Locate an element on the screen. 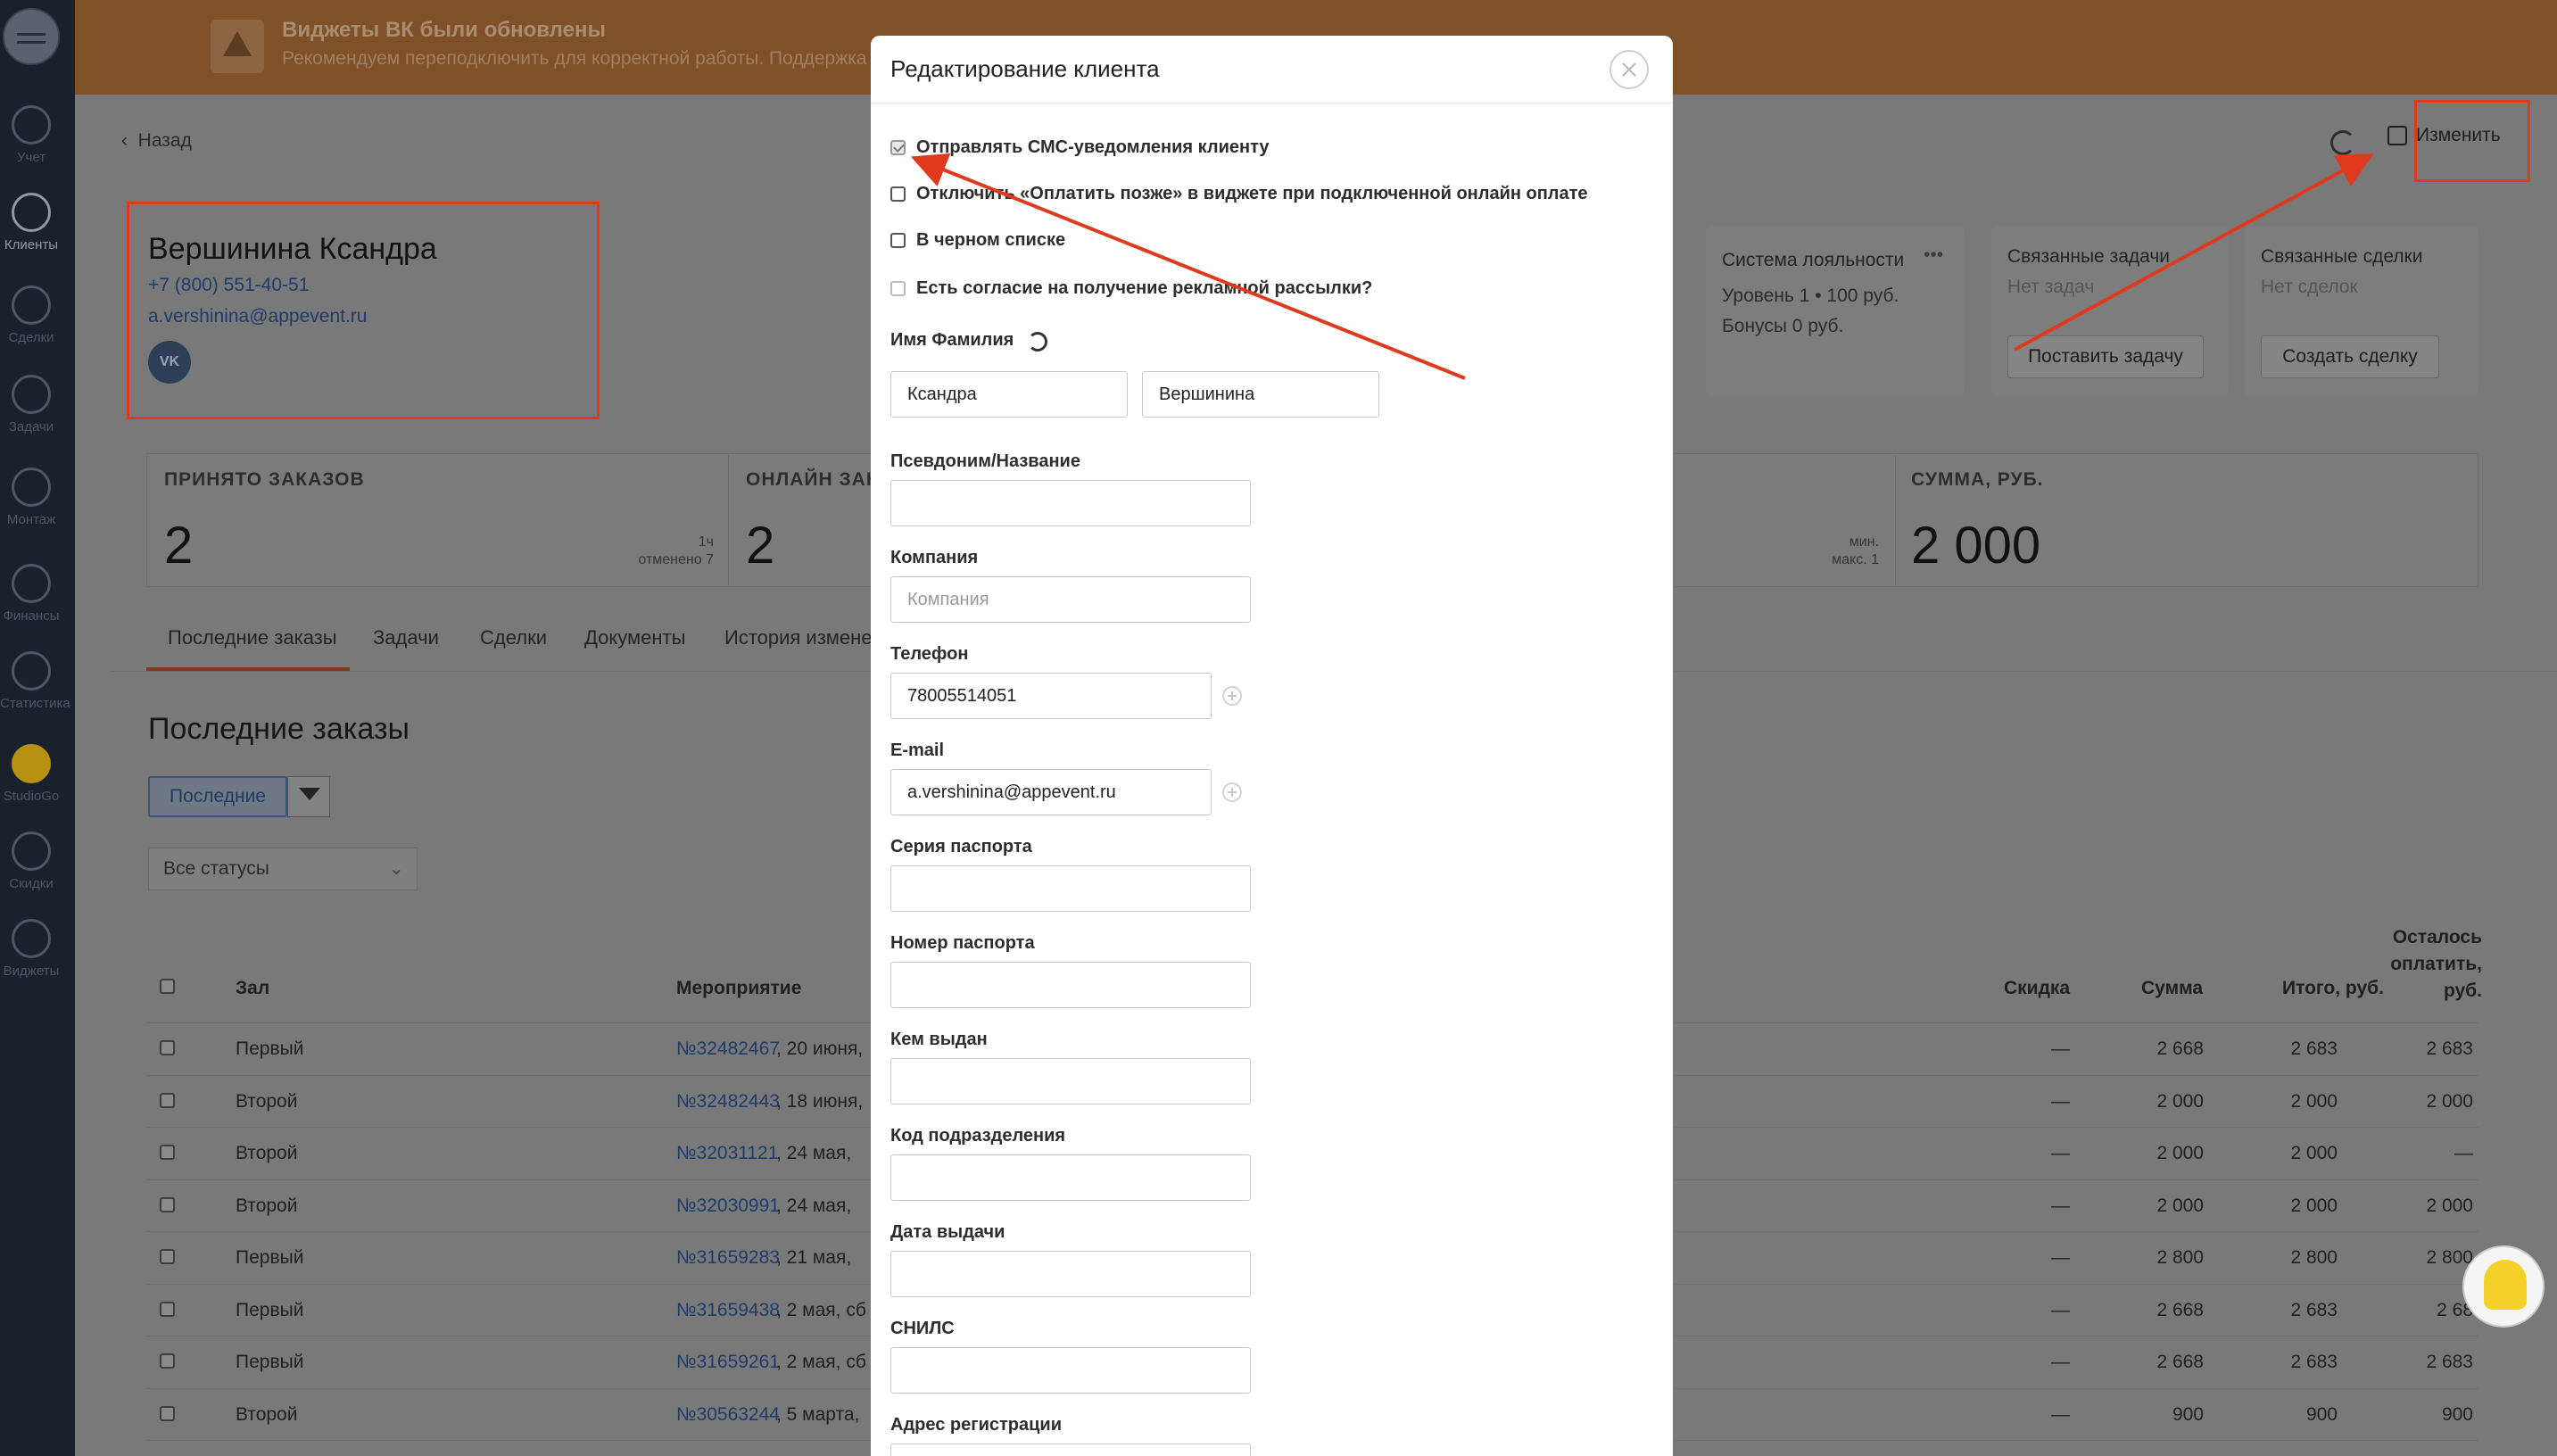 The width and height of the screenshot is (2557, 1456). row-order-link: №32031121 is located at coordinates (727, 1153).